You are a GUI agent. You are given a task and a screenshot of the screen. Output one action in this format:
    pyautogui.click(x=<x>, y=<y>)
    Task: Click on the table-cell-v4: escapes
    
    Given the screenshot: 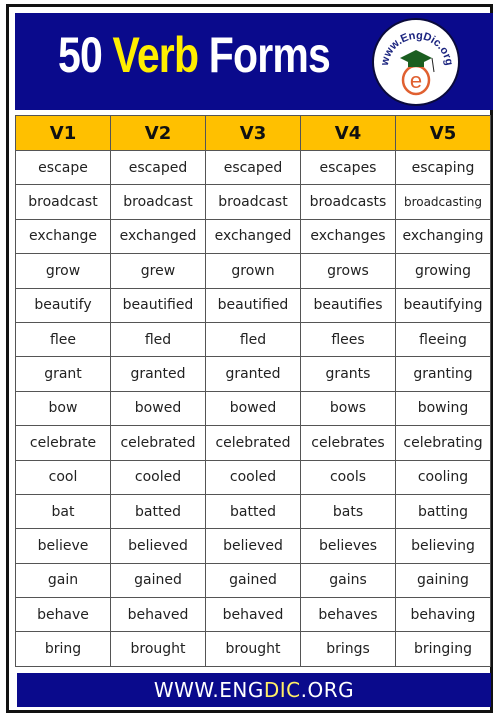 What is the action you would take?
    pyautogui.click(x=348, y=167)
    